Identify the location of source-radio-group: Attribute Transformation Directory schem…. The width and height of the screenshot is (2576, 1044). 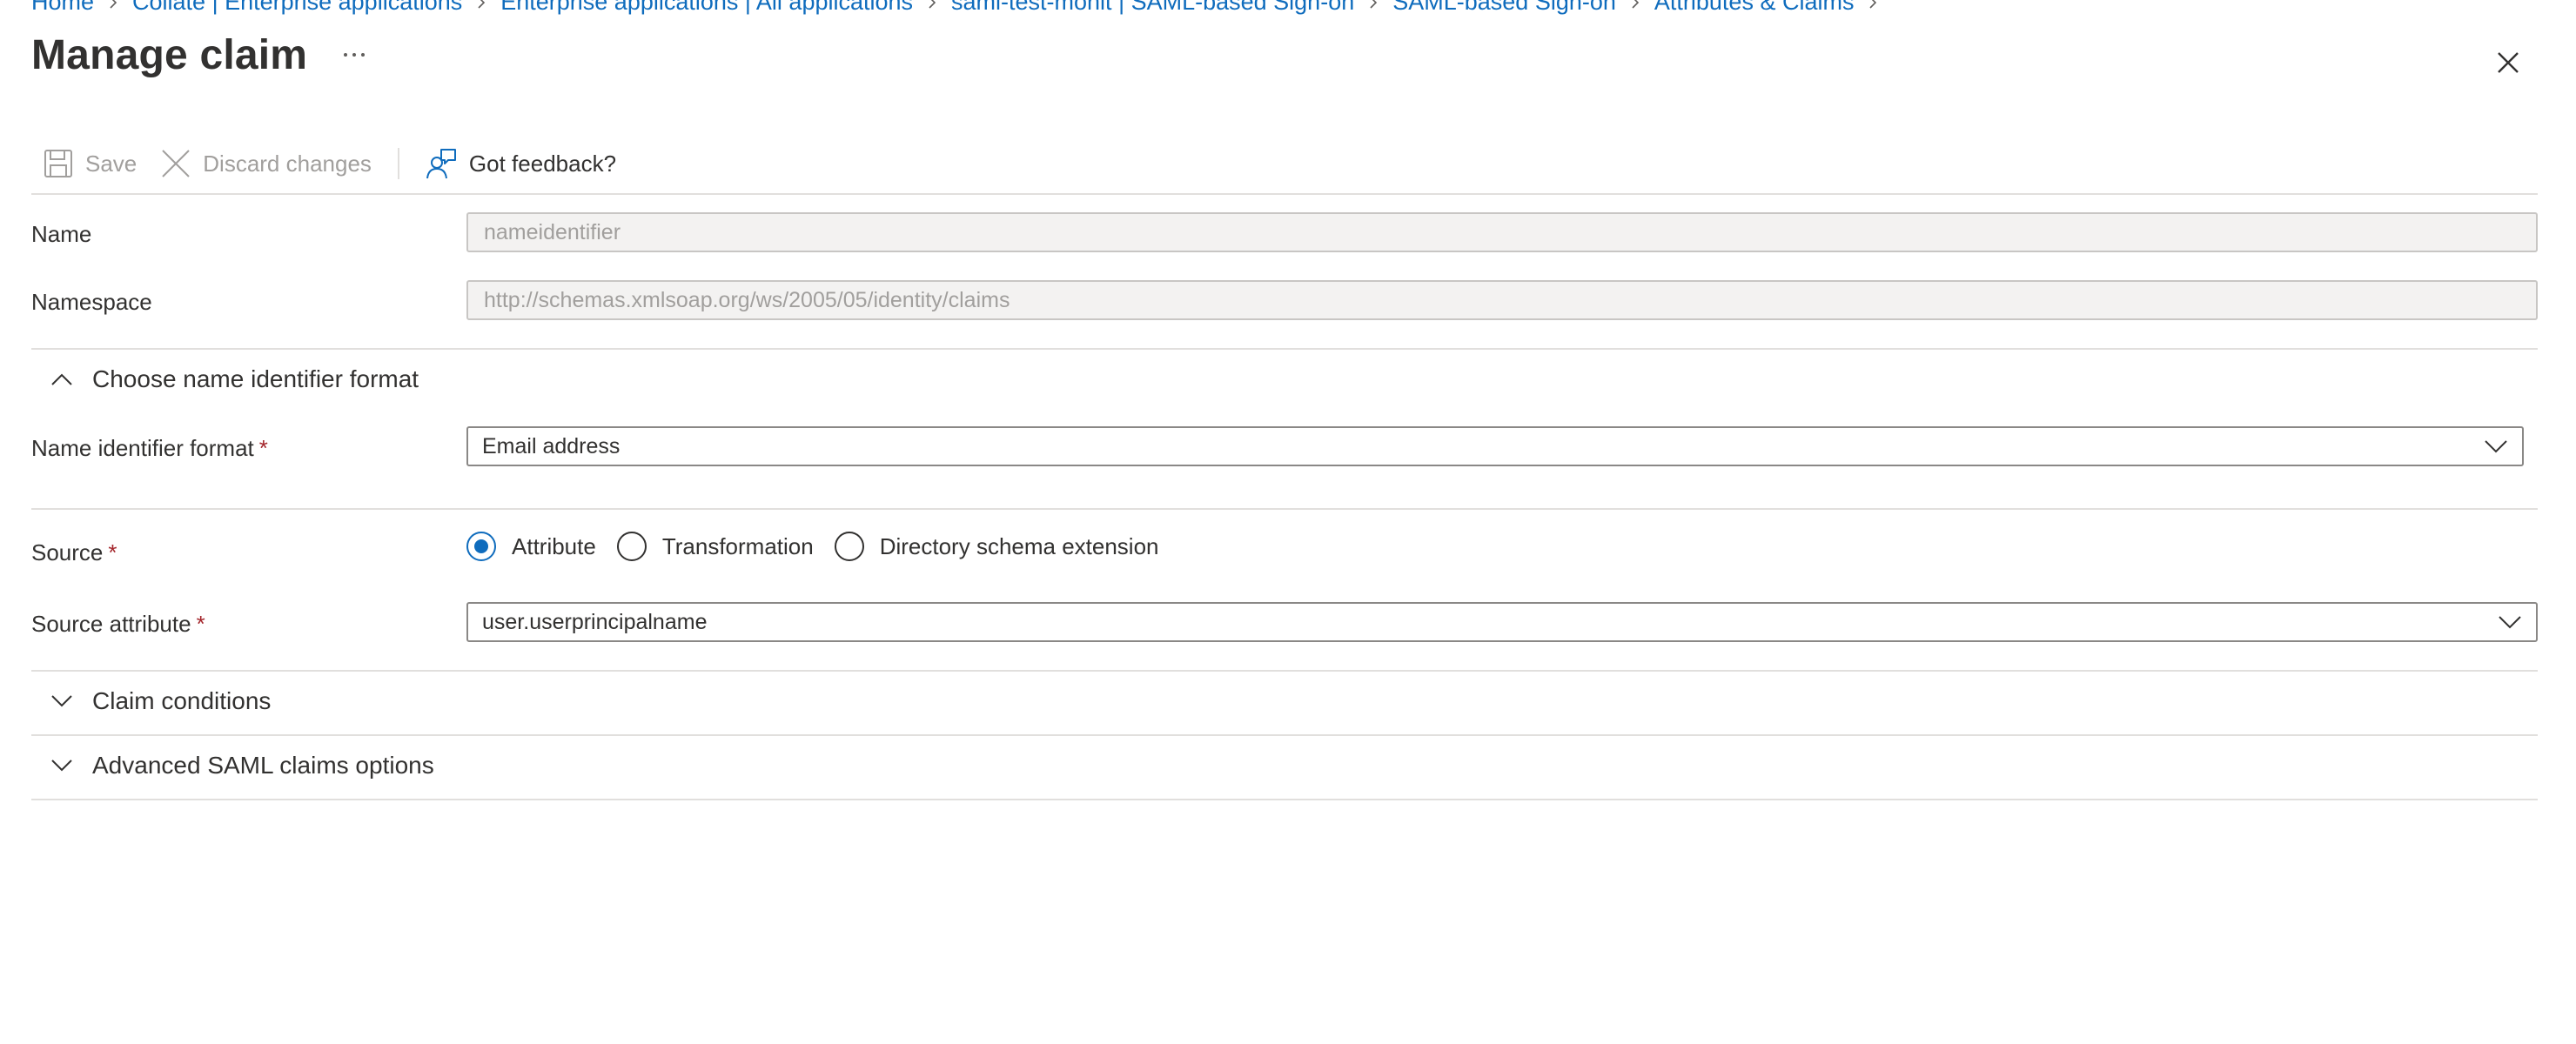
(823, 546).